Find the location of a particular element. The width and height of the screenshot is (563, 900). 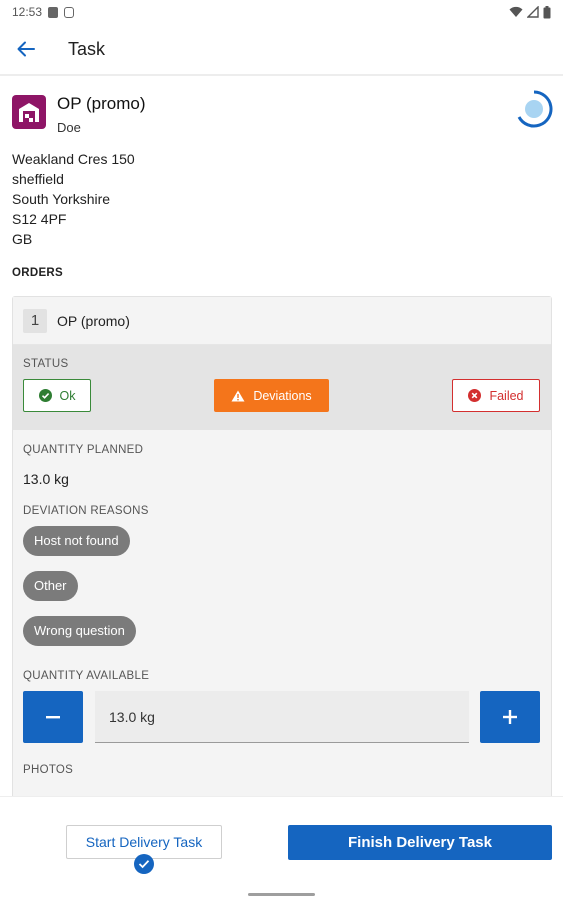

quantity-planned-value: 13.0 kg is located at coordinates (46, 479).